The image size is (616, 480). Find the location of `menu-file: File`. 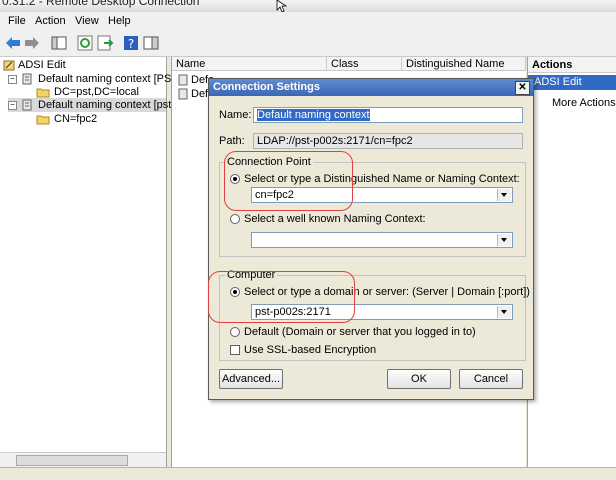

menu-file: File is located at coordinates (17, 21).